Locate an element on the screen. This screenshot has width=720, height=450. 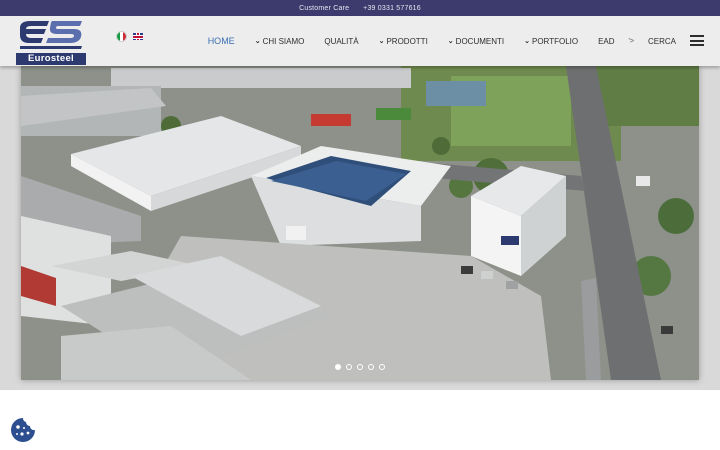
search-button: CERCA is located at coordinates (662, 41).